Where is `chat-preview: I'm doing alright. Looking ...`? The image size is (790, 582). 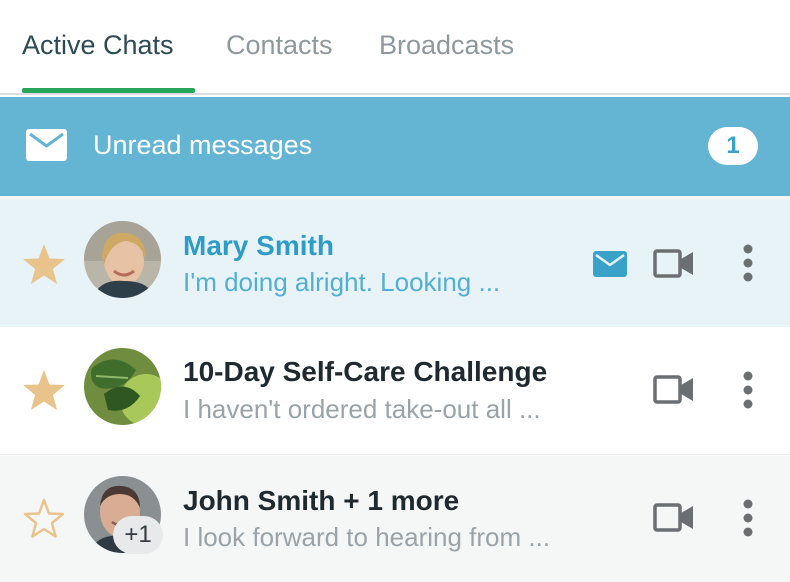
chat-preview: I'm doing alright. Looking ... is located at coordinates (342, 282).